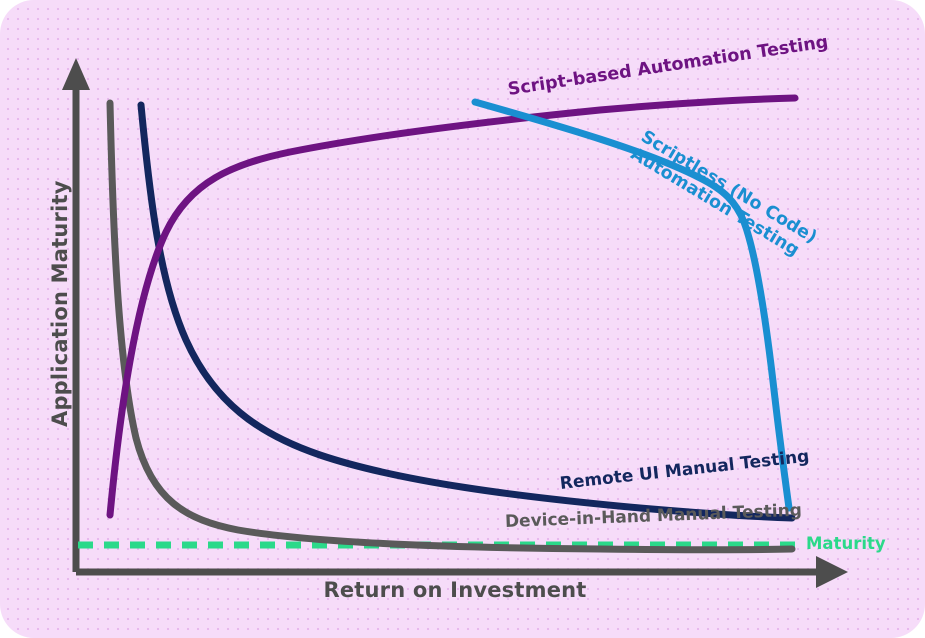  I want to click on maturity-threshold-label: Maturity, so click(846, 543).